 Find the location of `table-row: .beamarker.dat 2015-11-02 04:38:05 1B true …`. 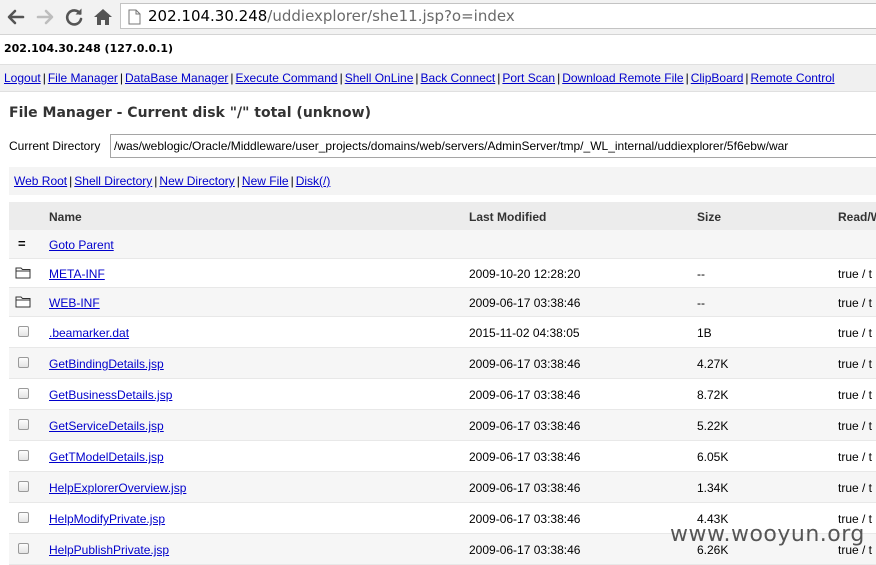

table-row: .beamarker.dat 2015-11-02 04:38:05 1B true … is located at coordinates (442, 332).